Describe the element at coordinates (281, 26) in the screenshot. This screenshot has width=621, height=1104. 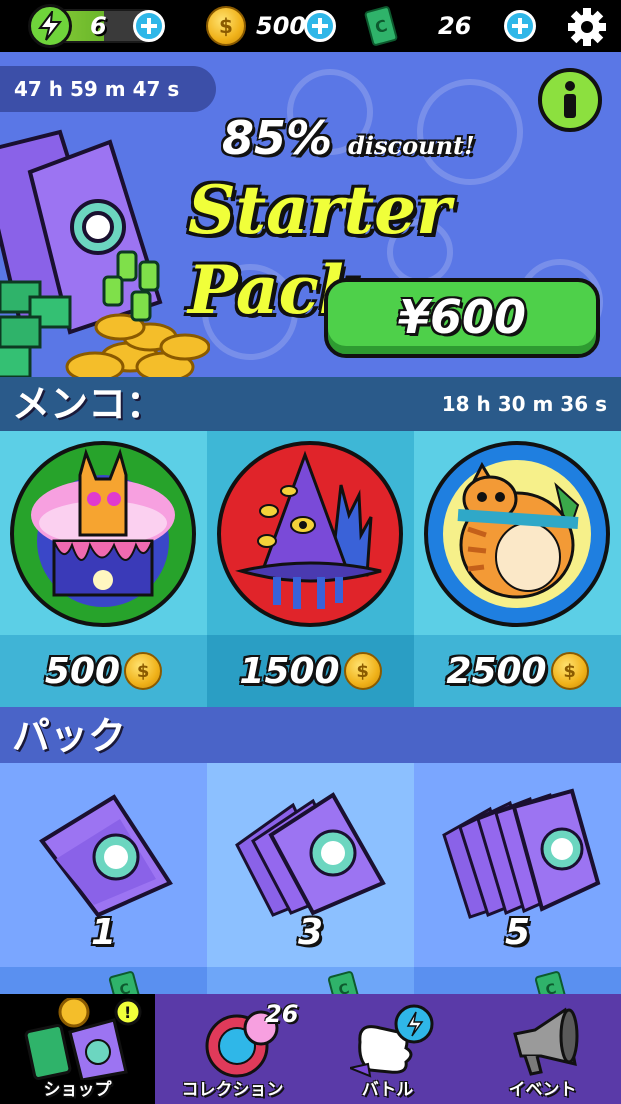
I see `coin-count: 500` at that location.